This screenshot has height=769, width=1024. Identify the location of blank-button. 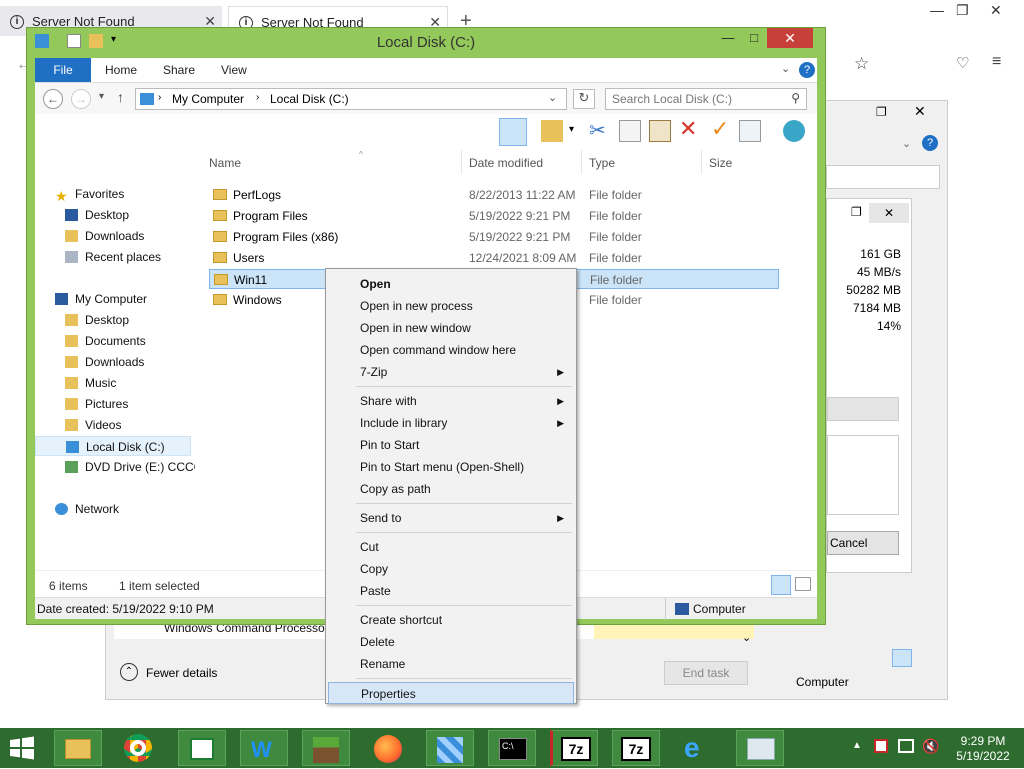
(863, 409).